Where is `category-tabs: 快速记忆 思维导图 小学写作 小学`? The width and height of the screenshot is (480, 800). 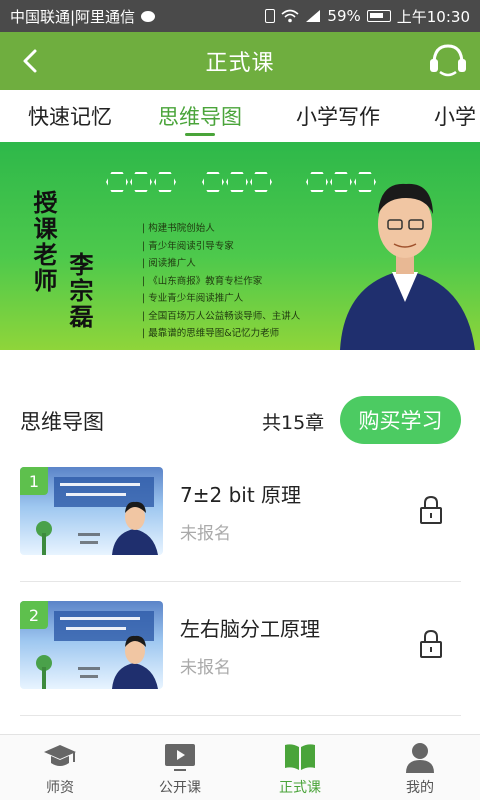
category-tabs: 快速记忆 思维导图 小学写作 小学 is located at coordinates (240, 116).